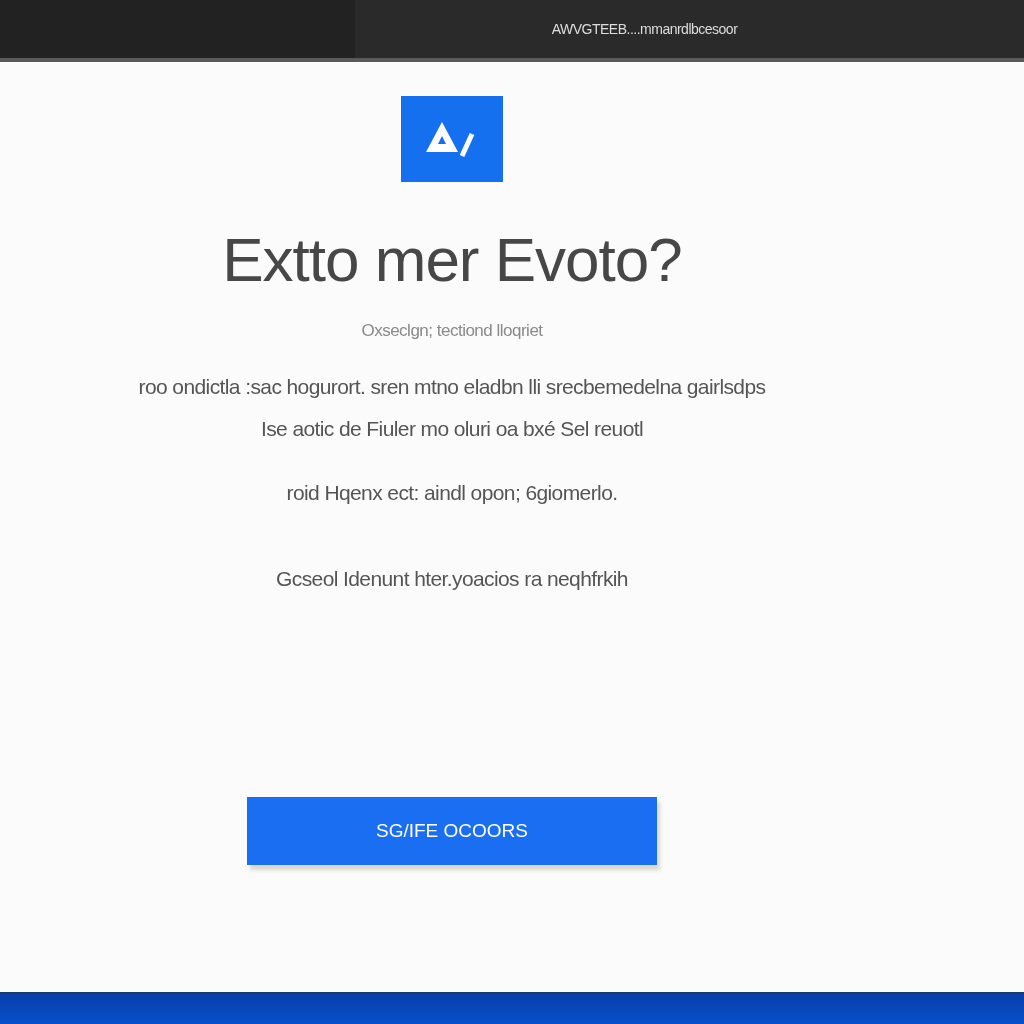  I want to click on note-text: Gcseol Idenunt hter.yoacios ra neqhfrkih, so click(452, 579).